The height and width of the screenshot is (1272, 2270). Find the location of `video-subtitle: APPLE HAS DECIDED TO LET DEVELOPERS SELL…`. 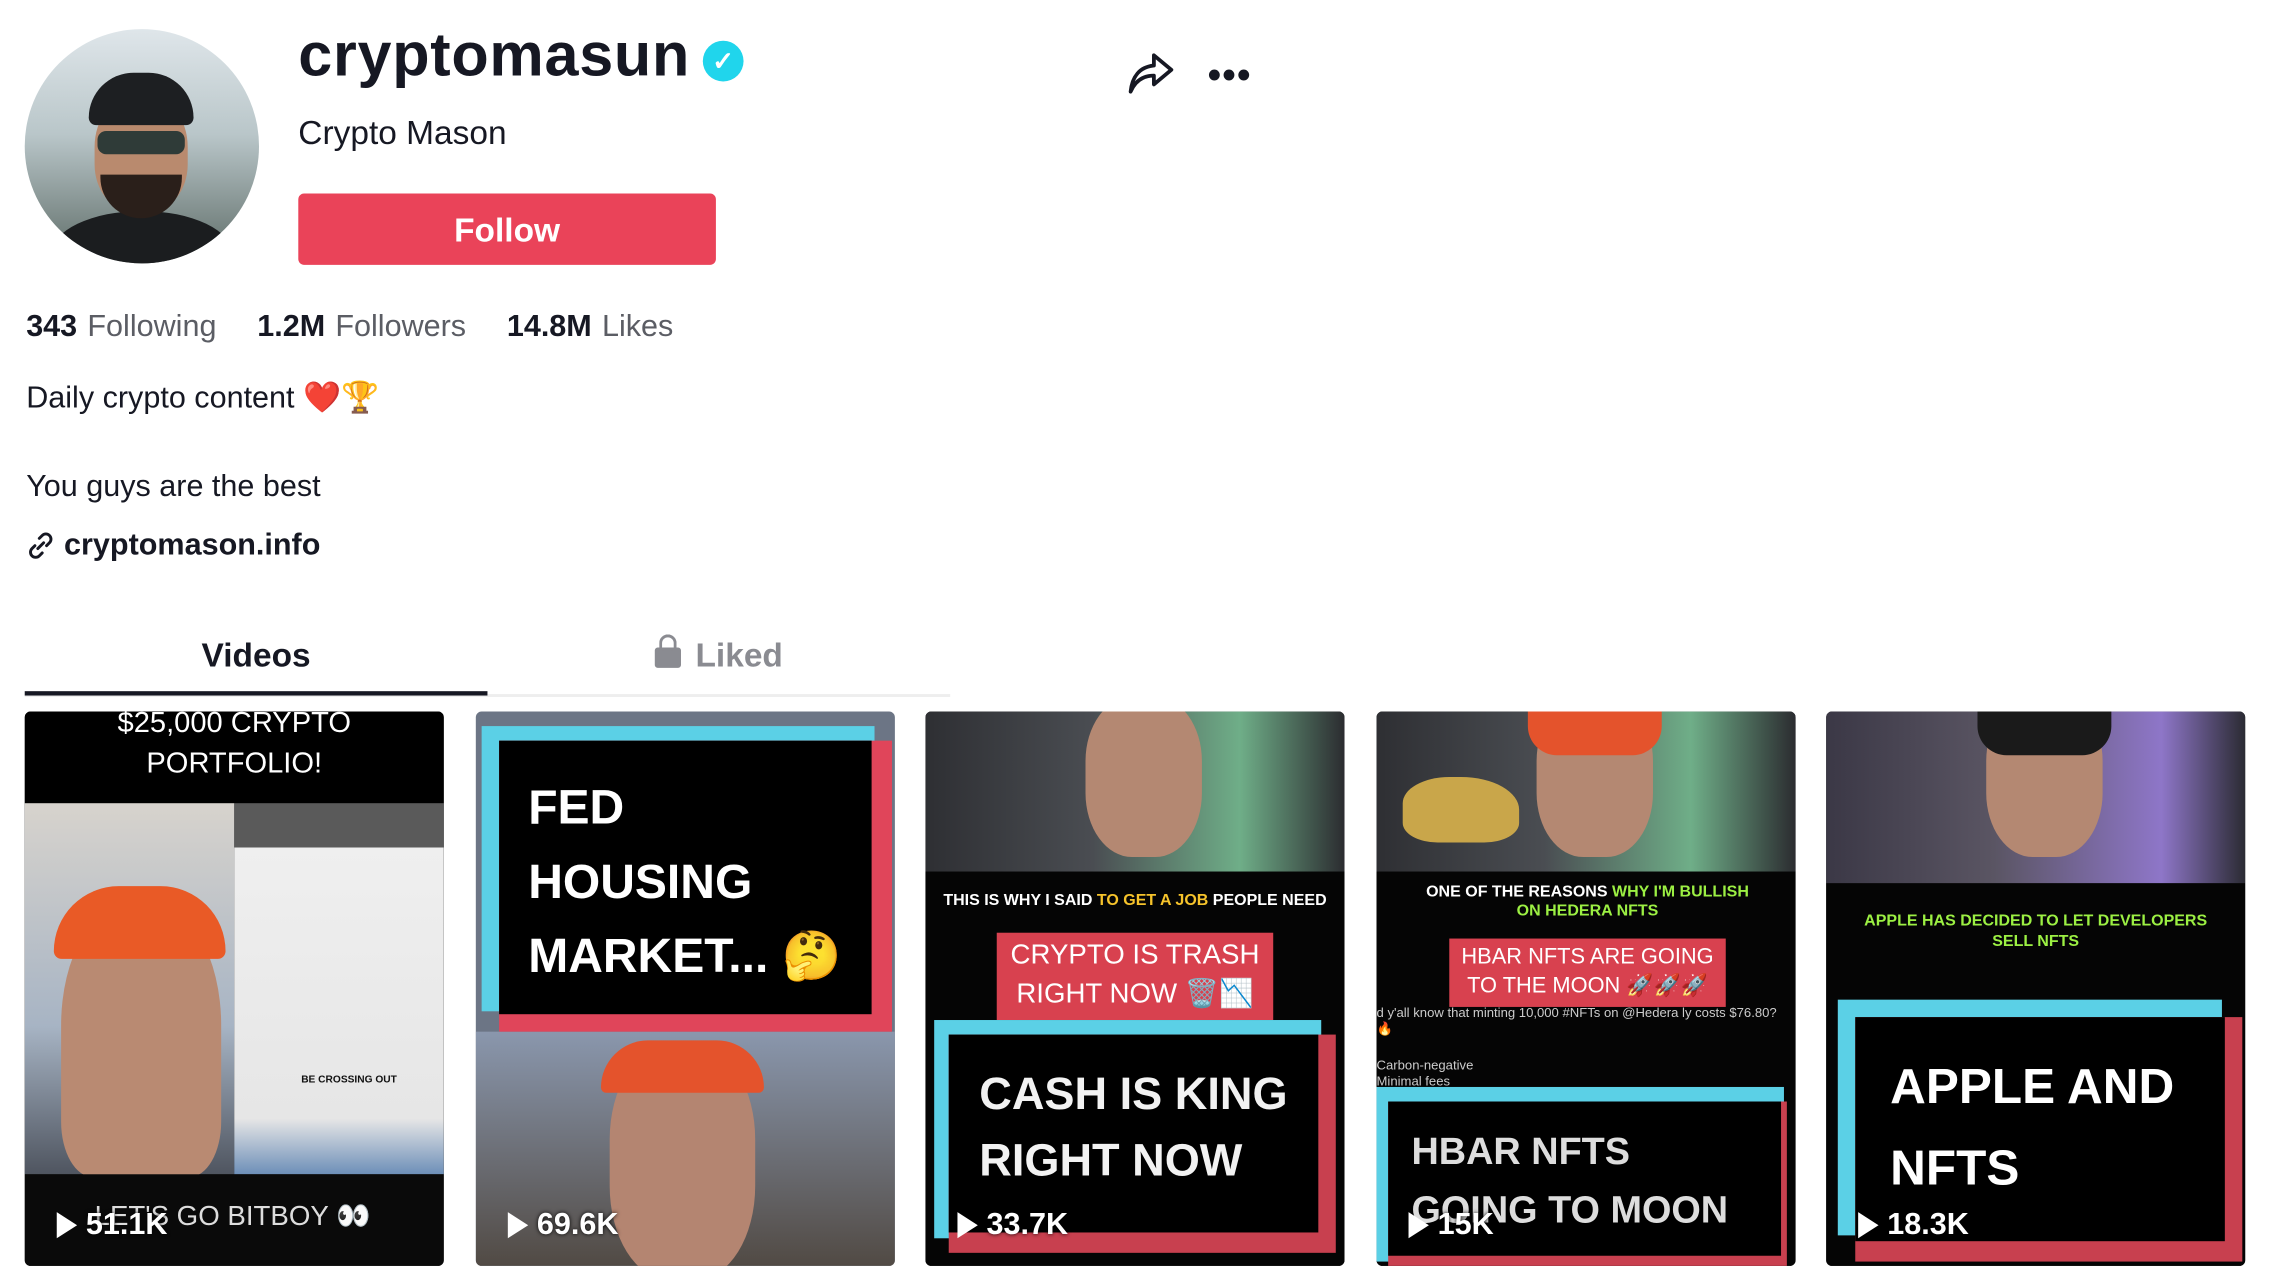

video-subtitle: APPLE HAS DECIDED TO LET DEVELOPERS SELL… is located at coordinates (2036, 931).